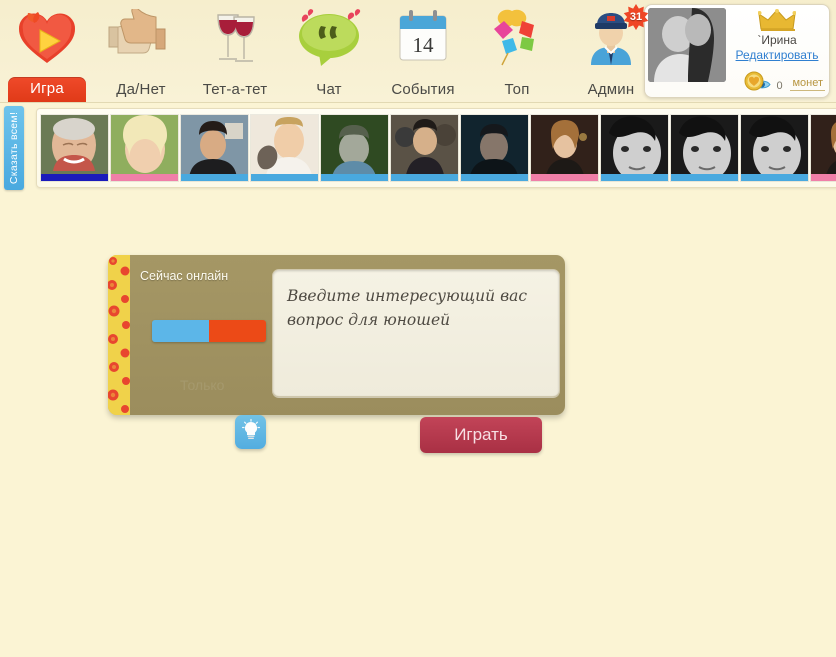  I want to click on nav-item-tetatet: Тет-а-тет, so click(235, 52).